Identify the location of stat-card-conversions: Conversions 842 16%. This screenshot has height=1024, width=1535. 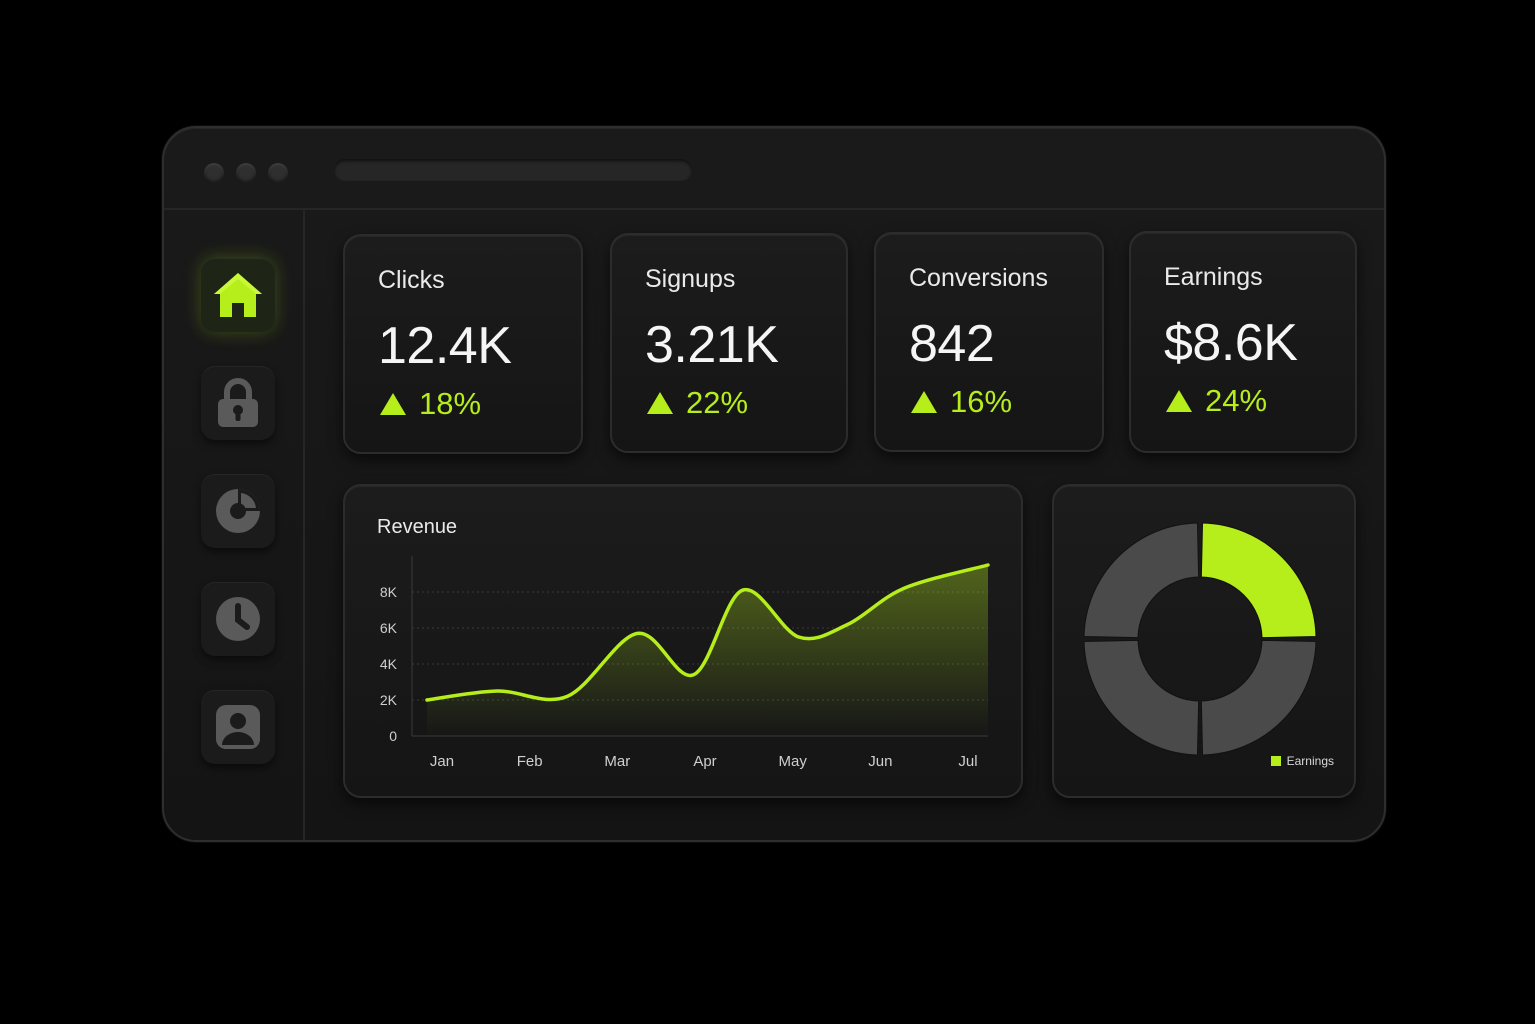
(989, 342).